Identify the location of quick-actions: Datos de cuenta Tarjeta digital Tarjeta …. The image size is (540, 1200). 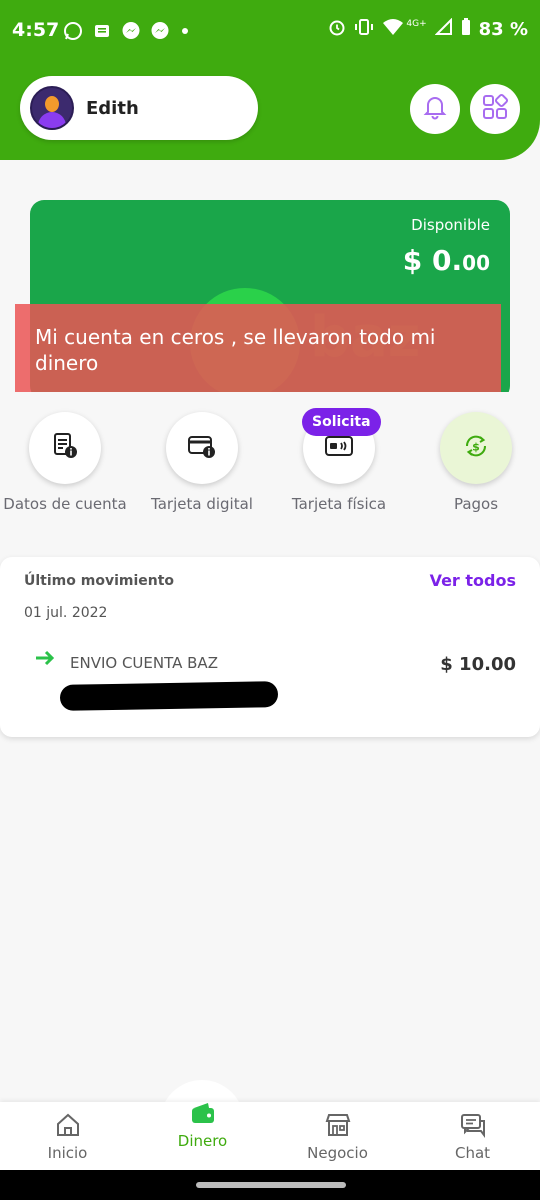
(270, 477).